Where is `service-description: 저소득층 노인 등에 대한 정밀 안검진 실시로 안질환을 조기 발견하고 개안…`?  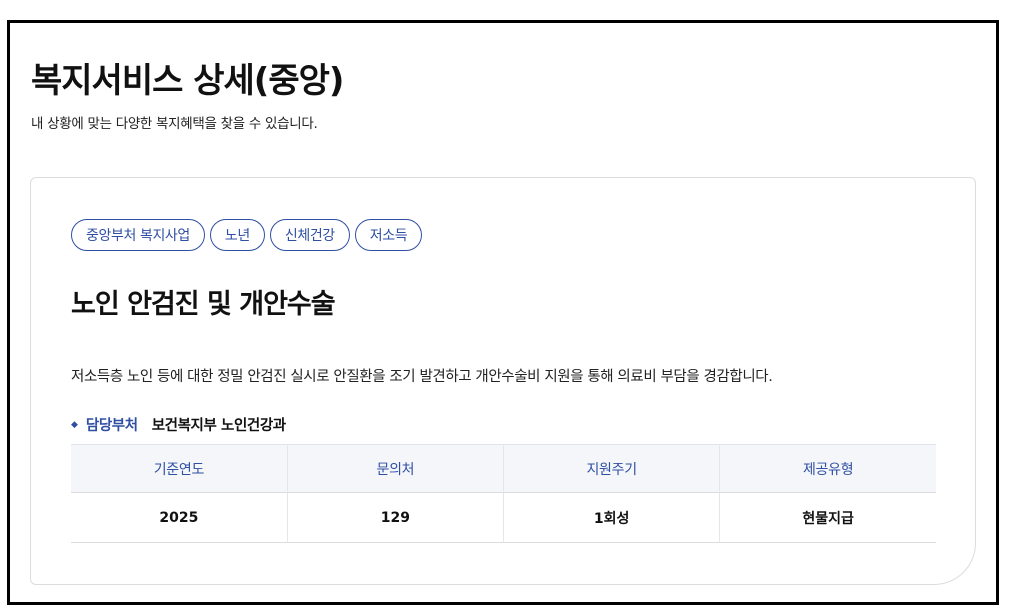
service-description: 저소득층 노인 등에 대한 정밀 안검진 실시로 안질환을 조기 발견하고 개안… is located at coordinates (422, 377).